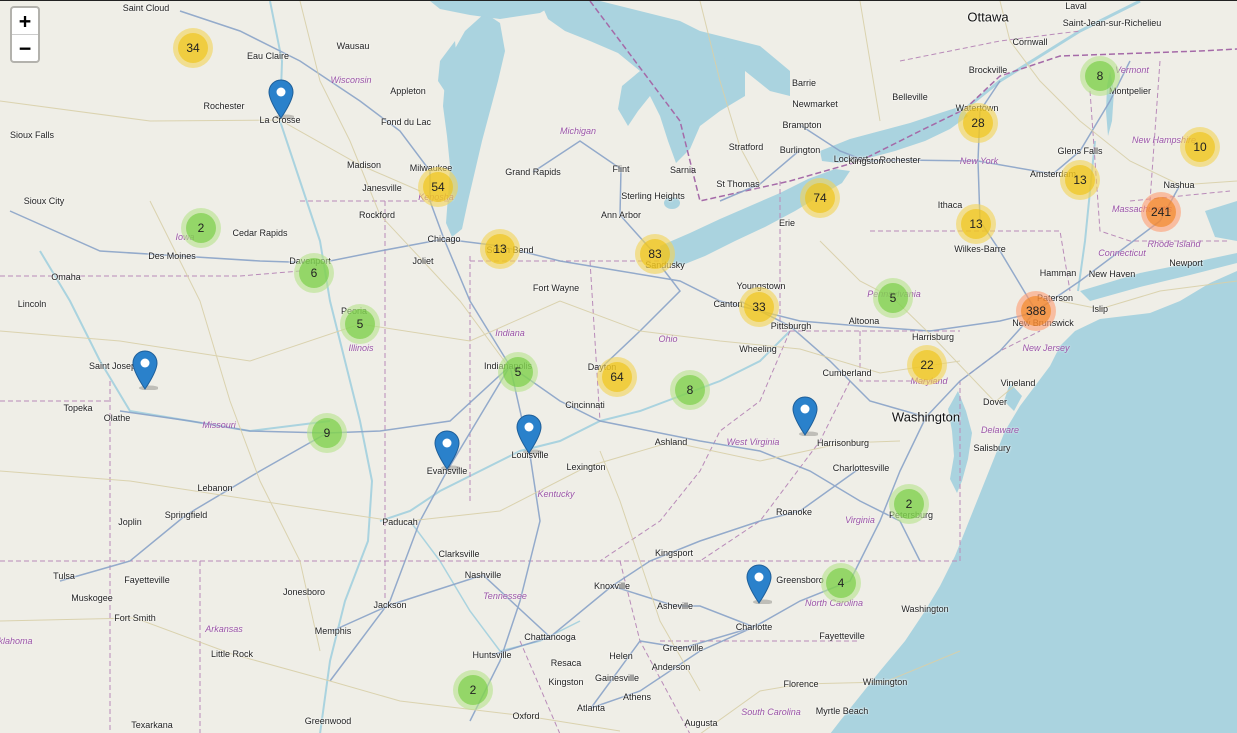 The height and width of the screenshot is (733, 1237). I want to click on cluster-count: 64, so click(617, 377).